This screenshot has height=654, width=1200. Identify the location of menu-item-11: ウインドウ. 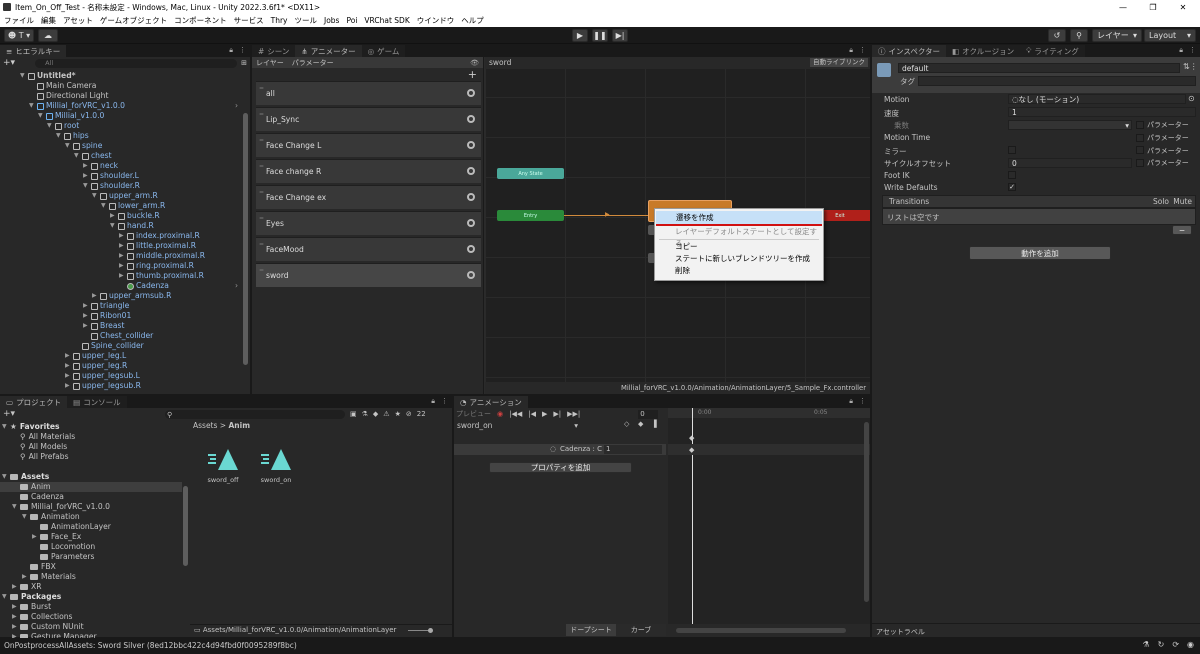
(436, 20).